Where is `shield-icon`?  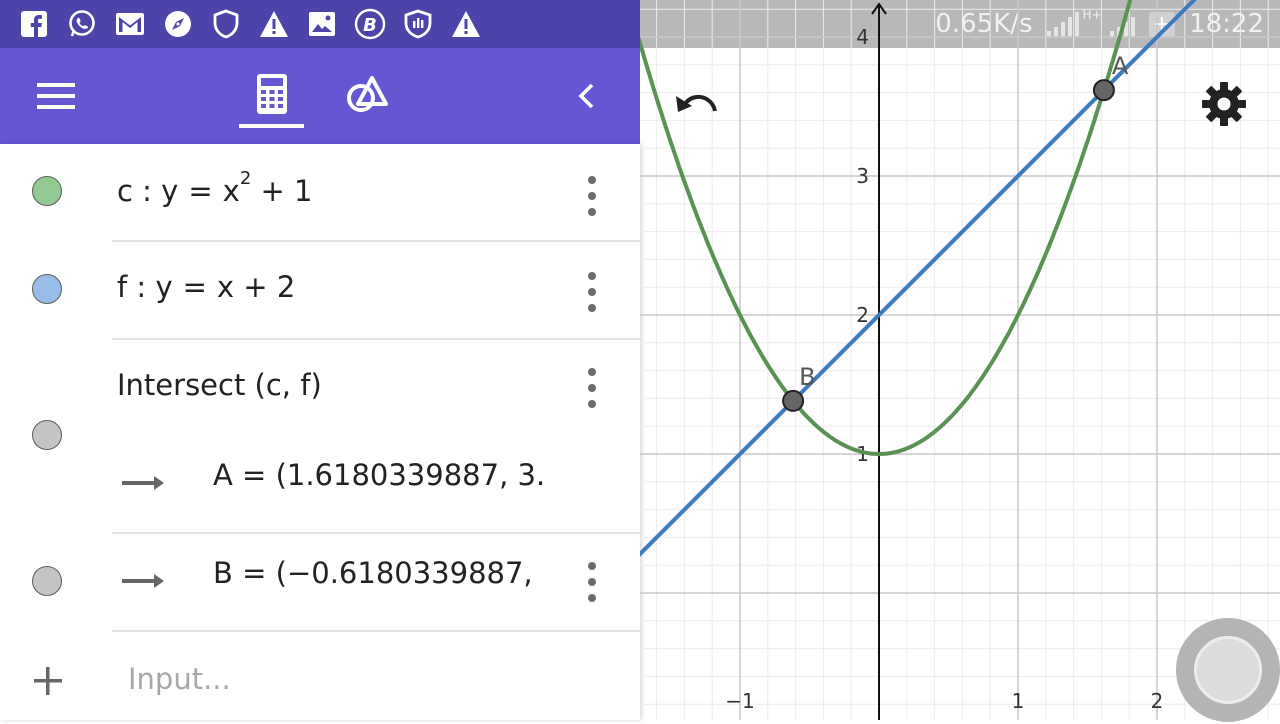 shield-icon is located at coordinates (226, 24).